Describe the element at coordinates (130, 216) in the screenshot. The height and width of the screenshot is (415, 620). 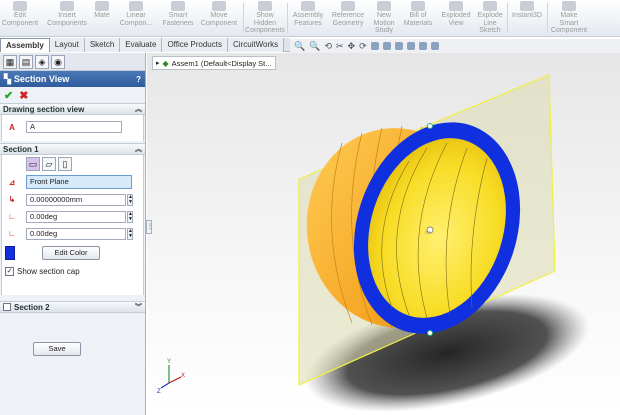
I see `angle-x-spinner: ▲ ▼` at that location.